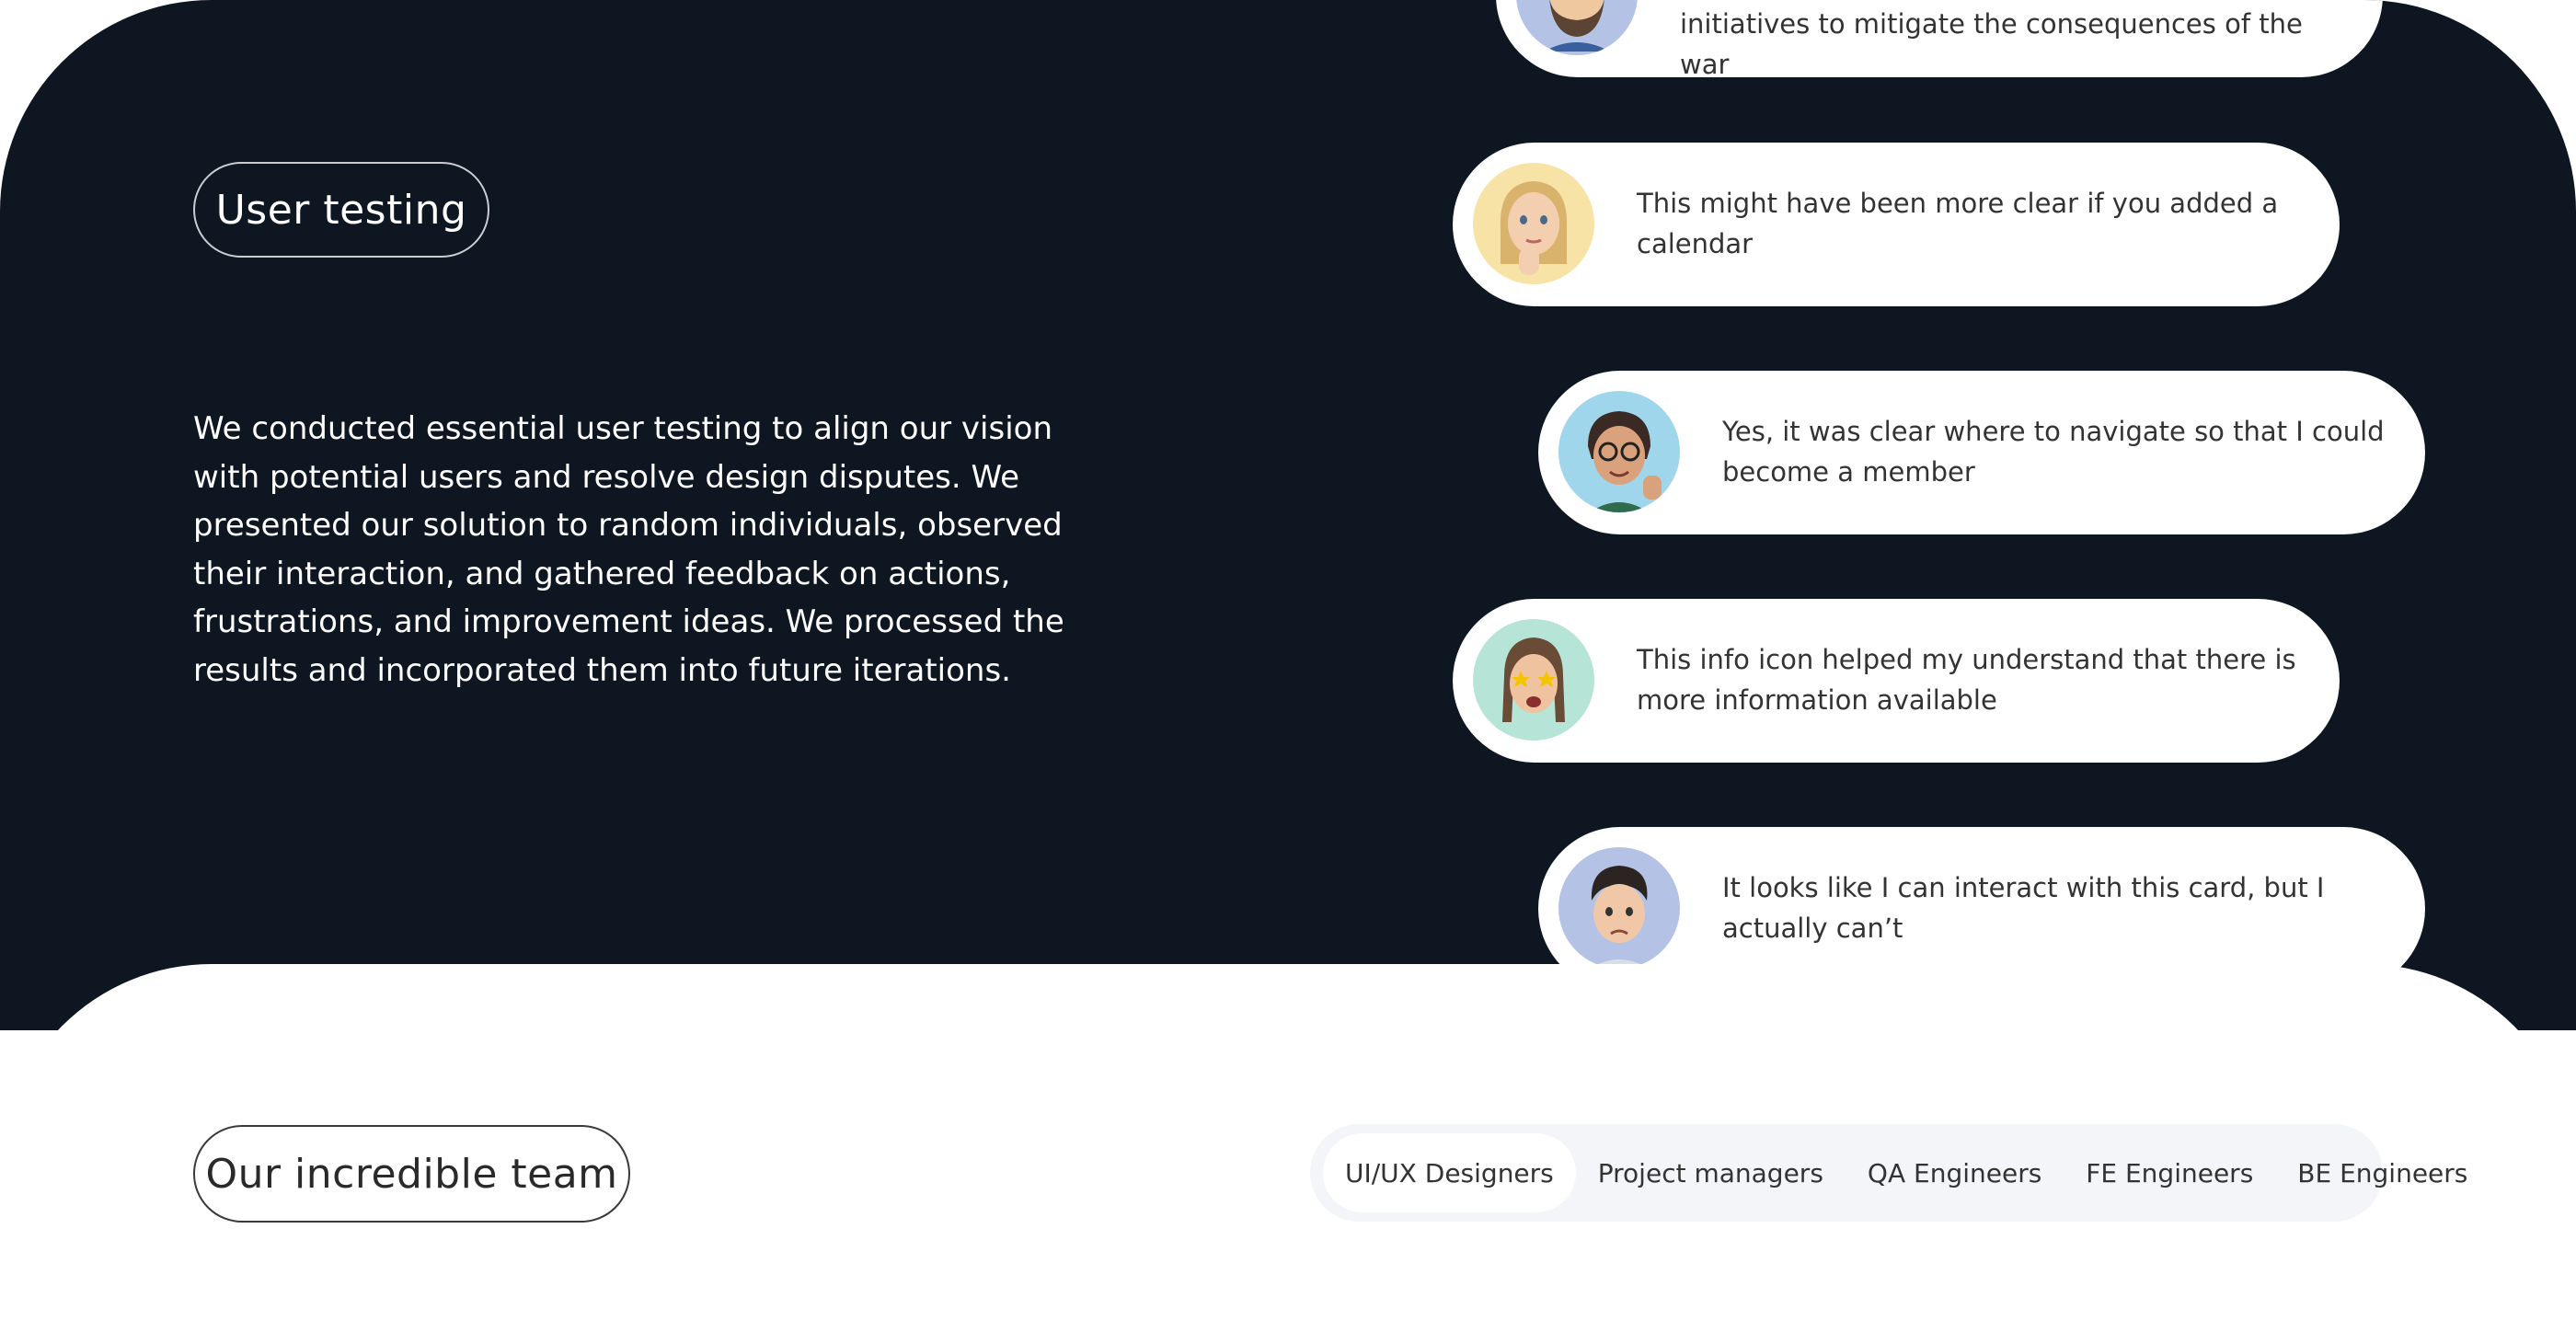 The height and width of the screenshot is (1332, 2576). I want to click on memoji-sad-man-avatar, so click(1619, 908).